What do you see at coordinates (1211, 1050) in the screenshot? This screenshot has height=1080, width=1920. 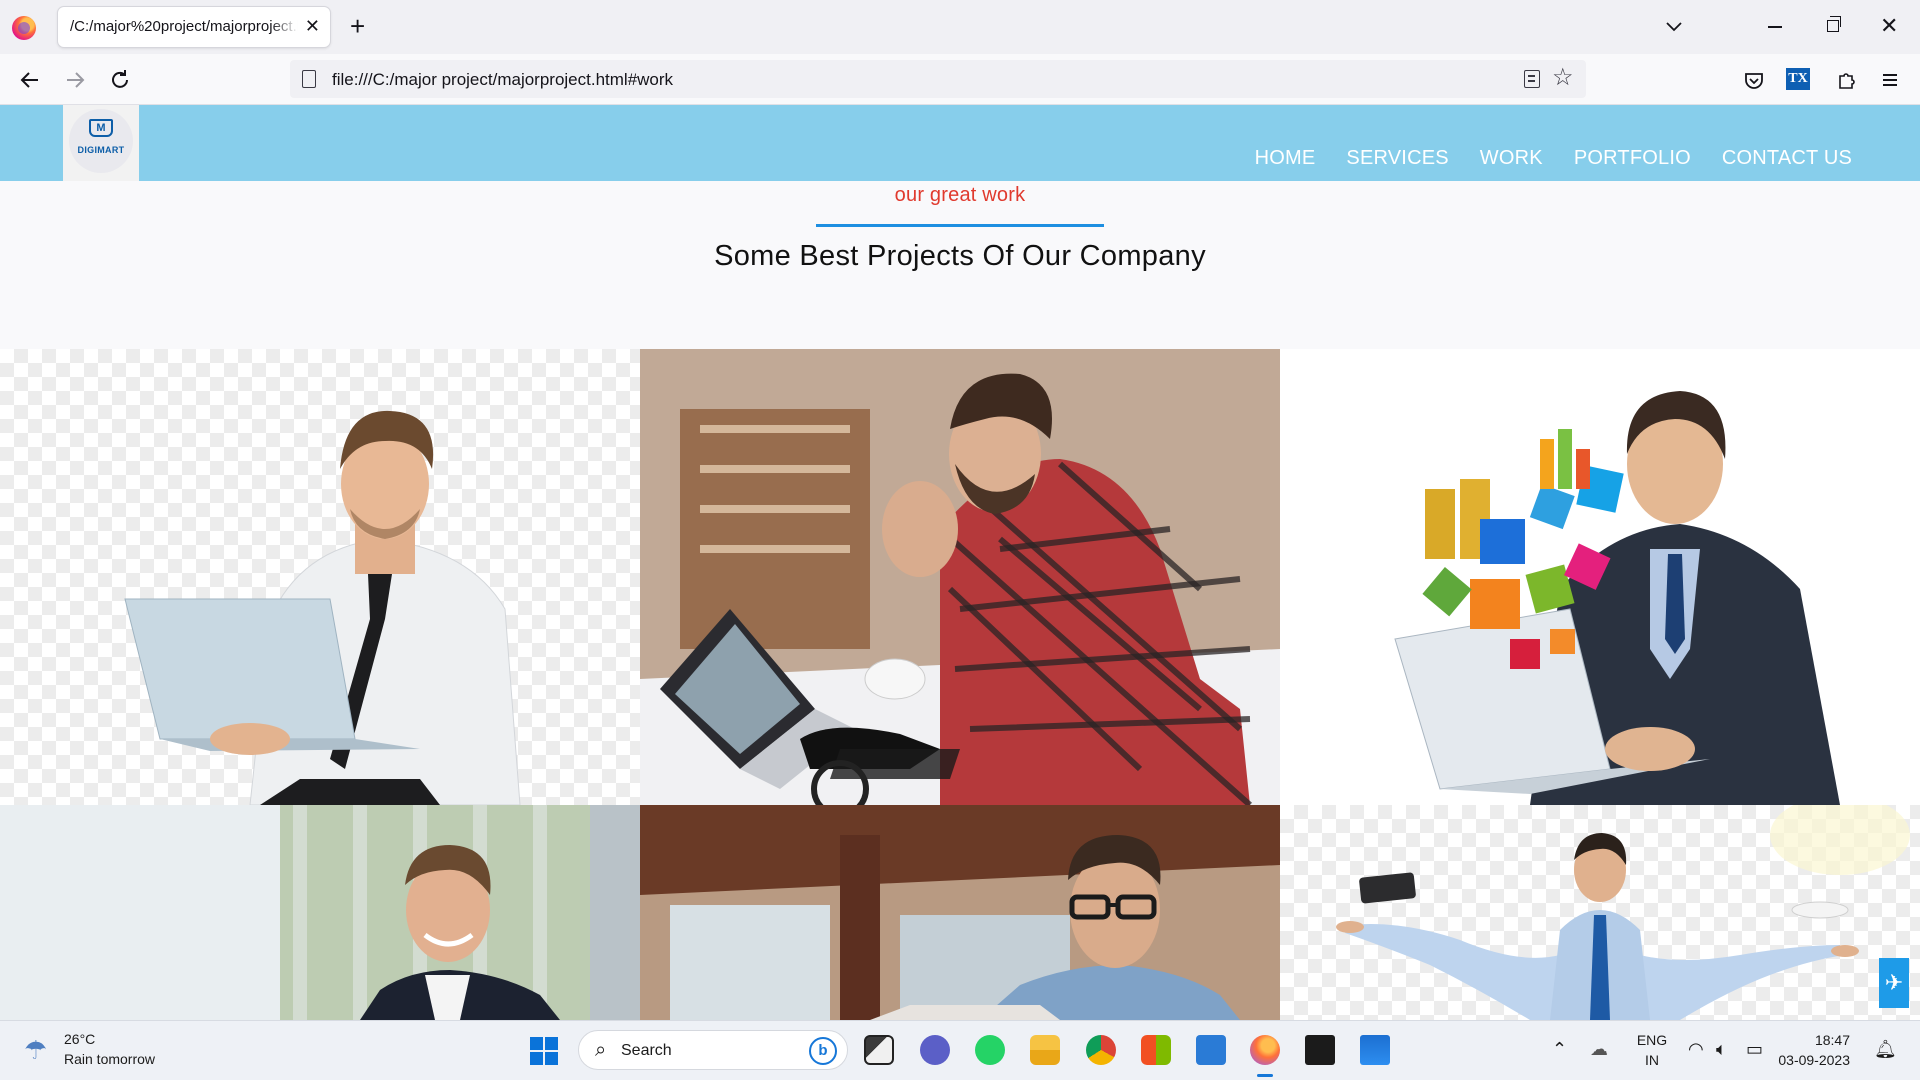 I see `notepad-icon` at bounding box center [1211, 1050].